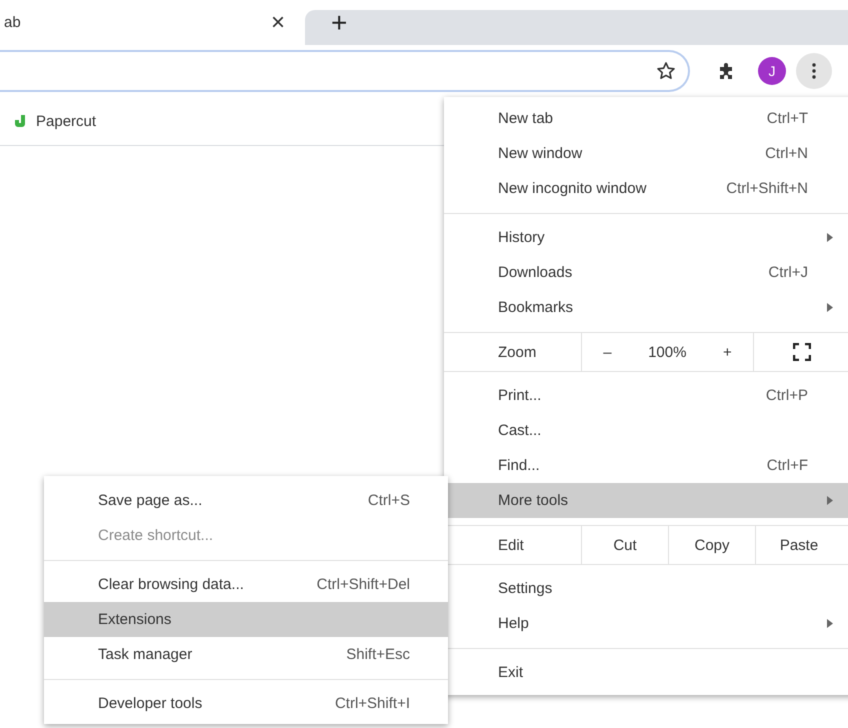  I want to click on shortcut-text: Ctrl+F, so click(787, 465).